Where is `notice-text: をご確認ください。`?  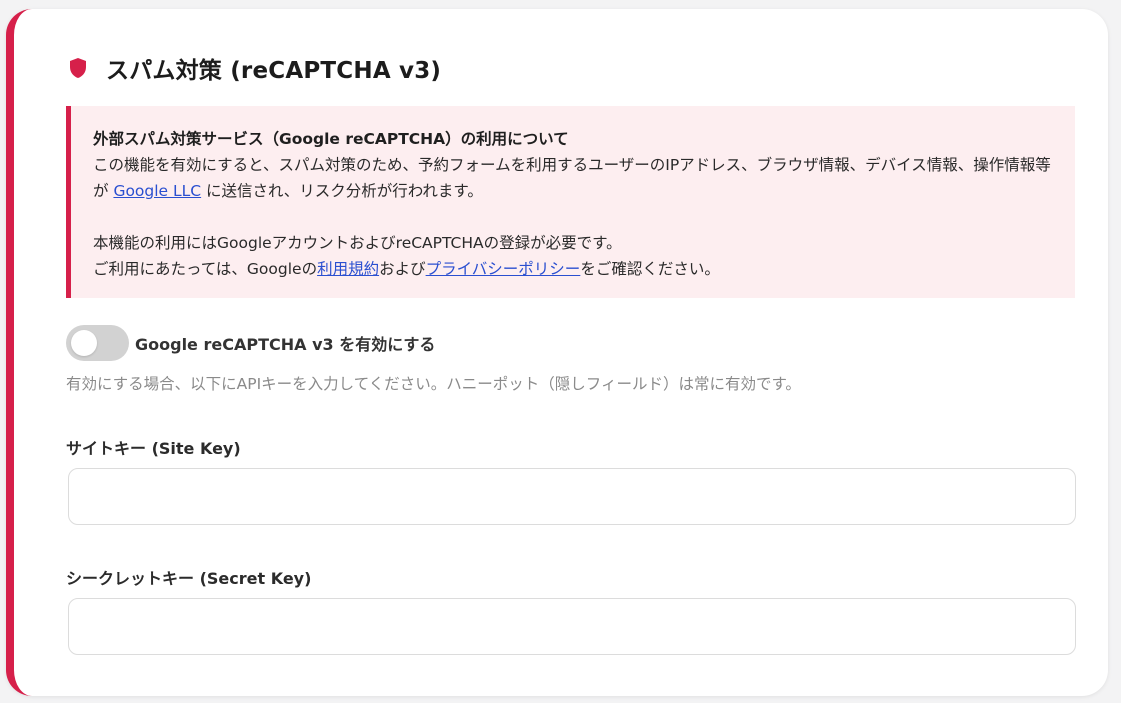
notice-text: をご確認ください。 is located at coordinates (650, 269).